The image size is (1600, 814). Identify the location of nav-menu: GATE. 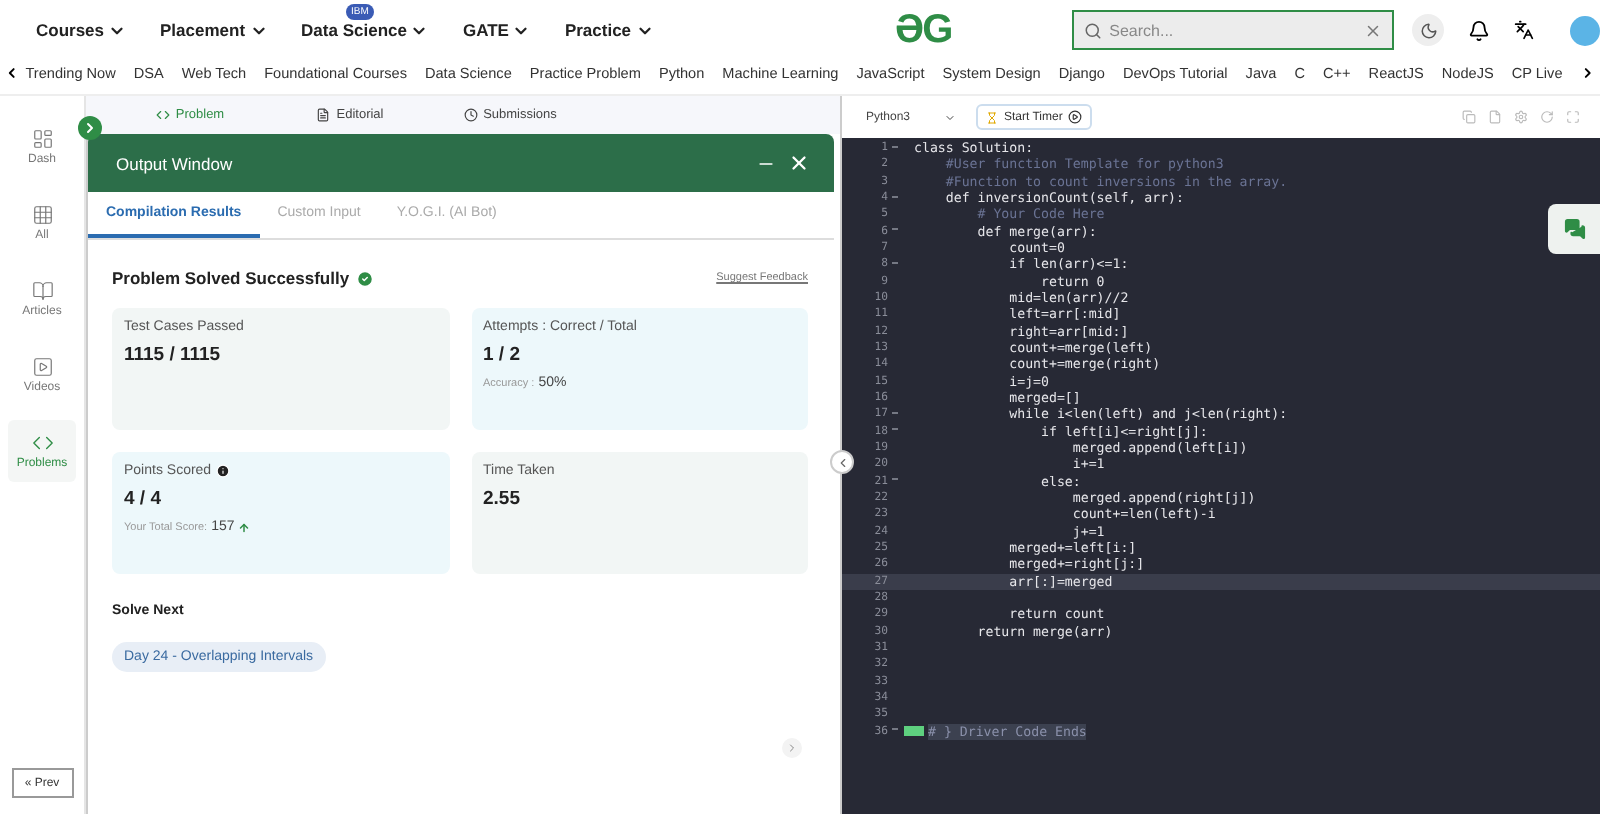
(496, 30).